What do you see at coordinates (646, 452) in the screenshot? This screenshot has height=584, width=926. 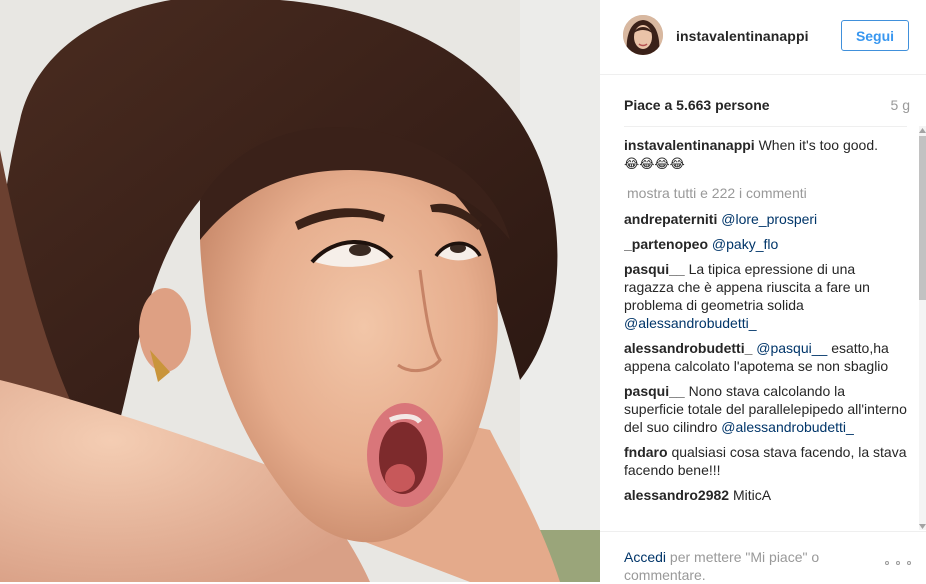 I see `comment-username: fndaro` at bounding box center [646, 452].